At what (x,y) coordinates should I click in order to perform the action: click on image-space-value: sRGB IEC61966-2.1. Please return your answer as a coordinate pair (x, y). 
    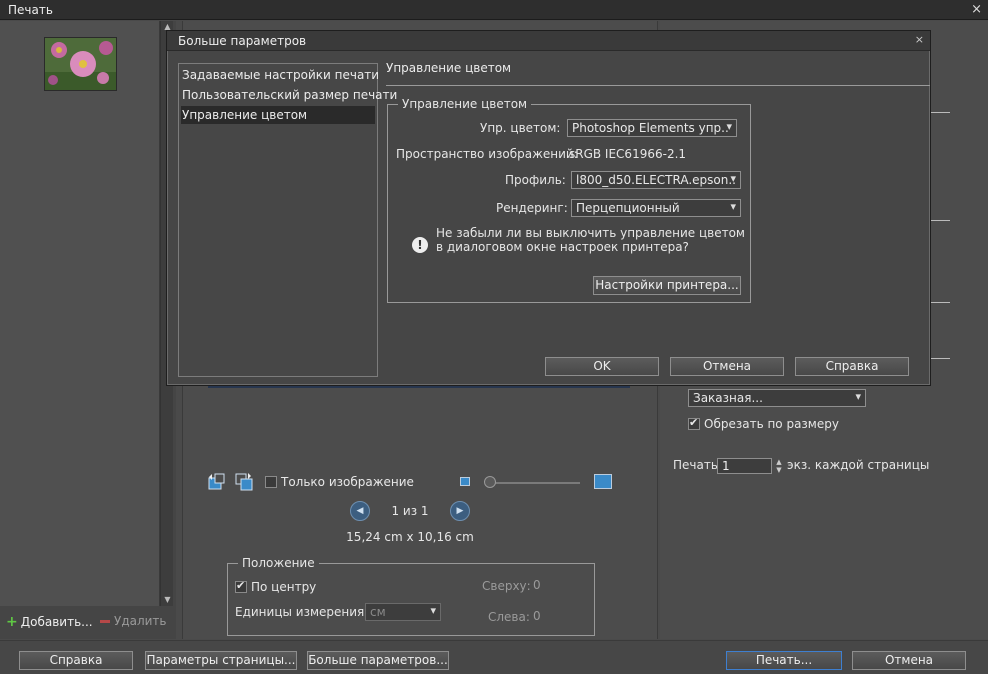
    Looking at the image, I should click on (628, 154).